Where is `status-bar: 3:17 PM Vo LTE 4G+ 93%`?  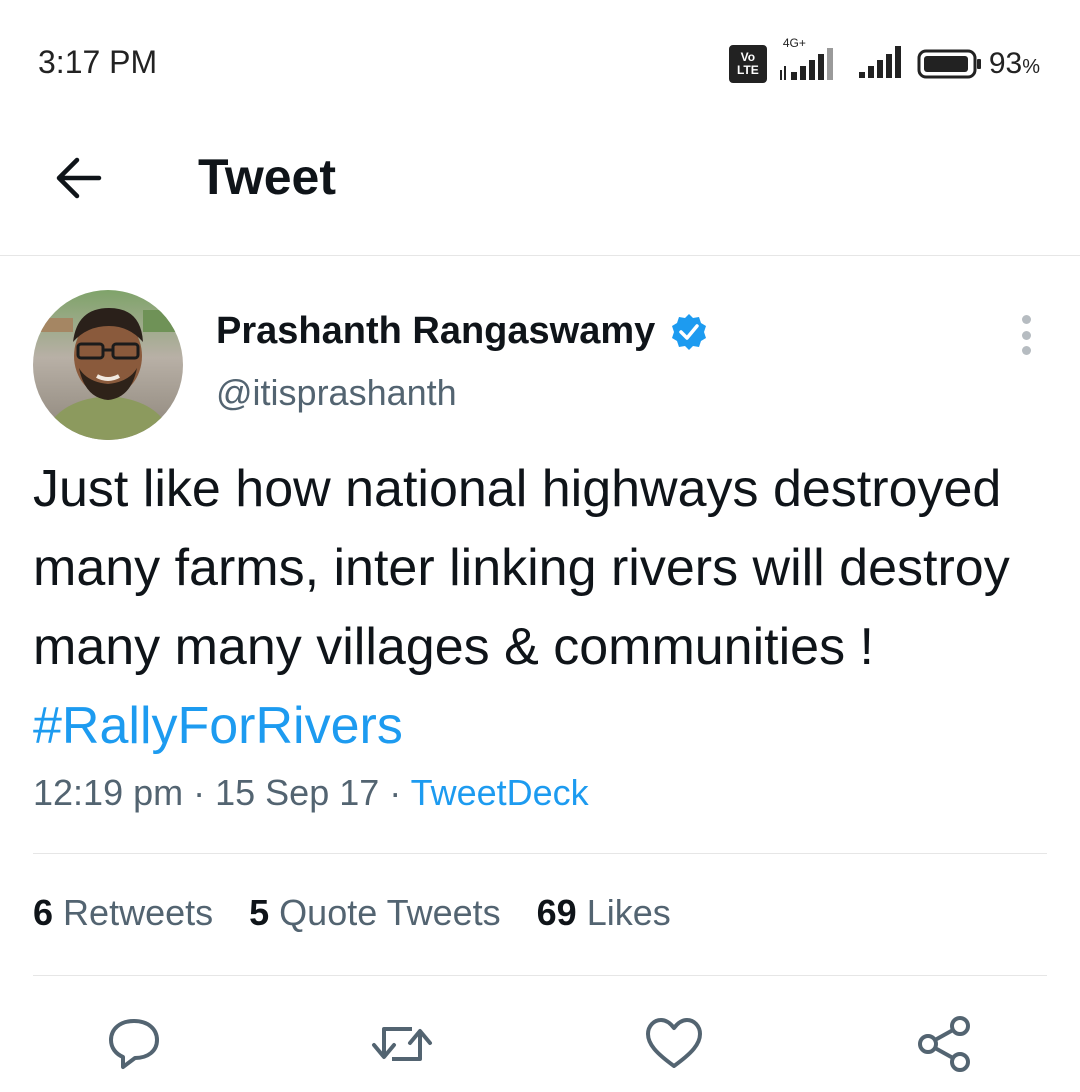 status-bar: 3:17 PM Vo LTE 4G+ 93% is located at coordinates (540, 60).